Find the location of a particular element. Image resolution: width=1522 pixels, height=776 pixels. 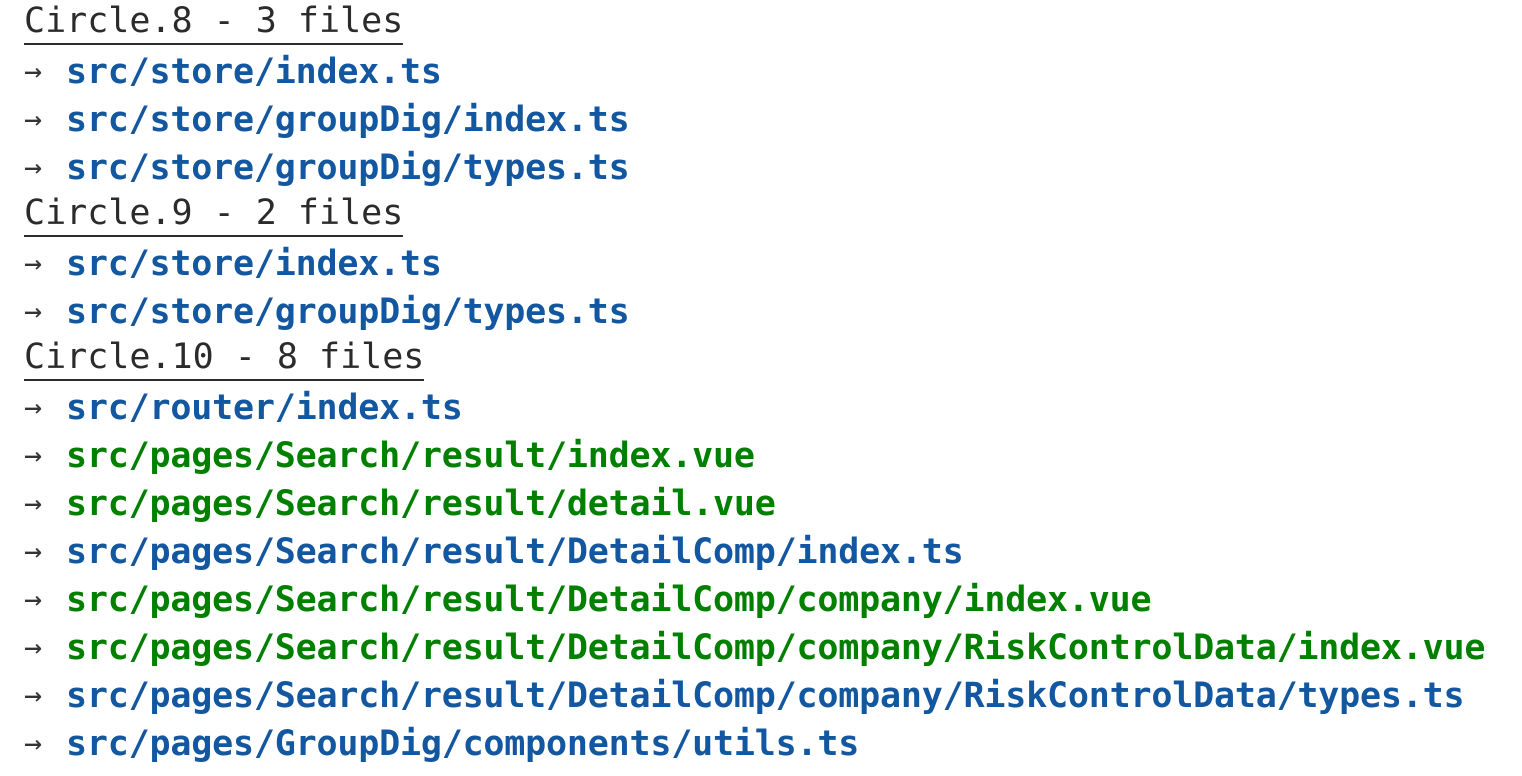

group-header-label: Circle.8 - 3 files is located at coordinates (214, 22).